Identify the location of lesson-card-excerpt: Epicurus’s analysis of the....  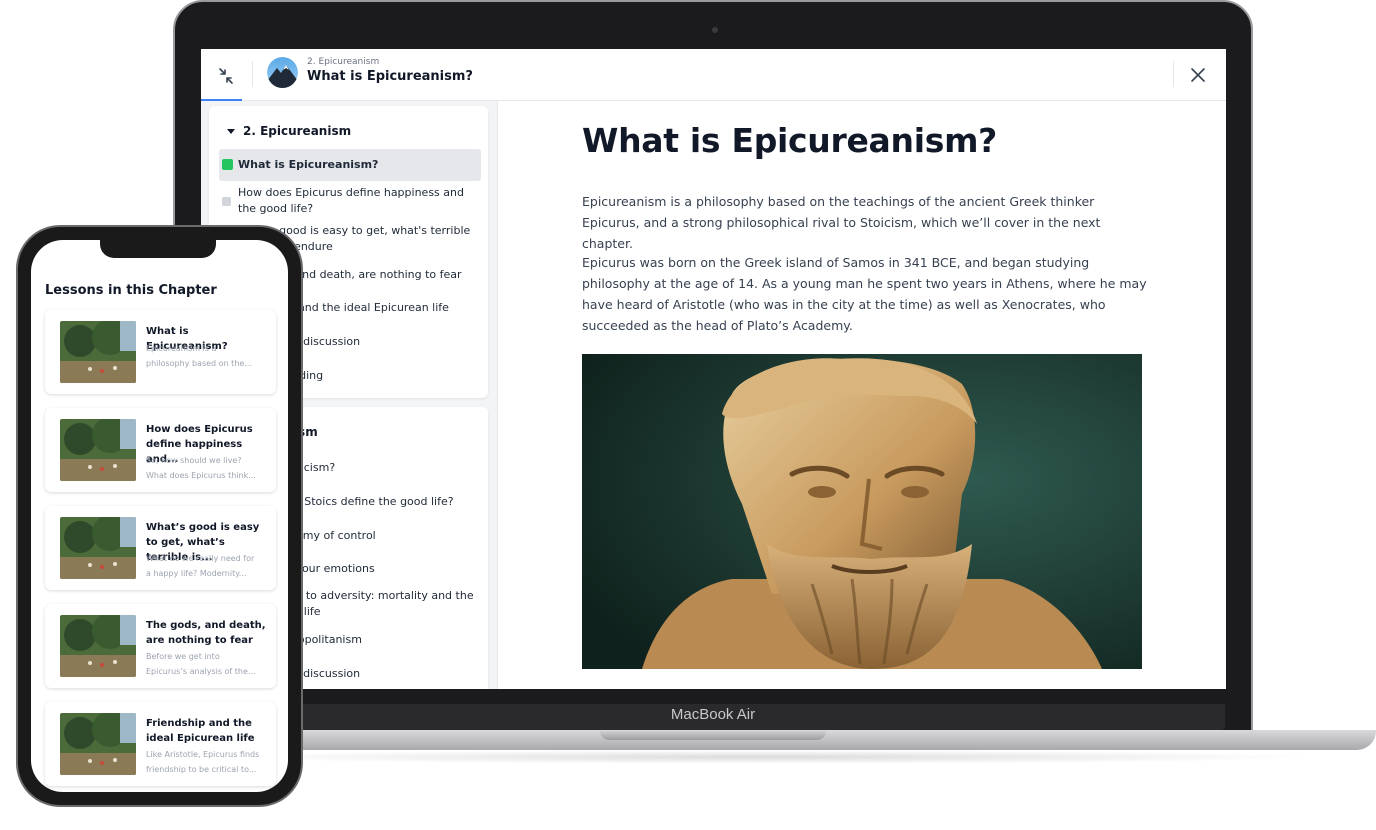
(201, 671).